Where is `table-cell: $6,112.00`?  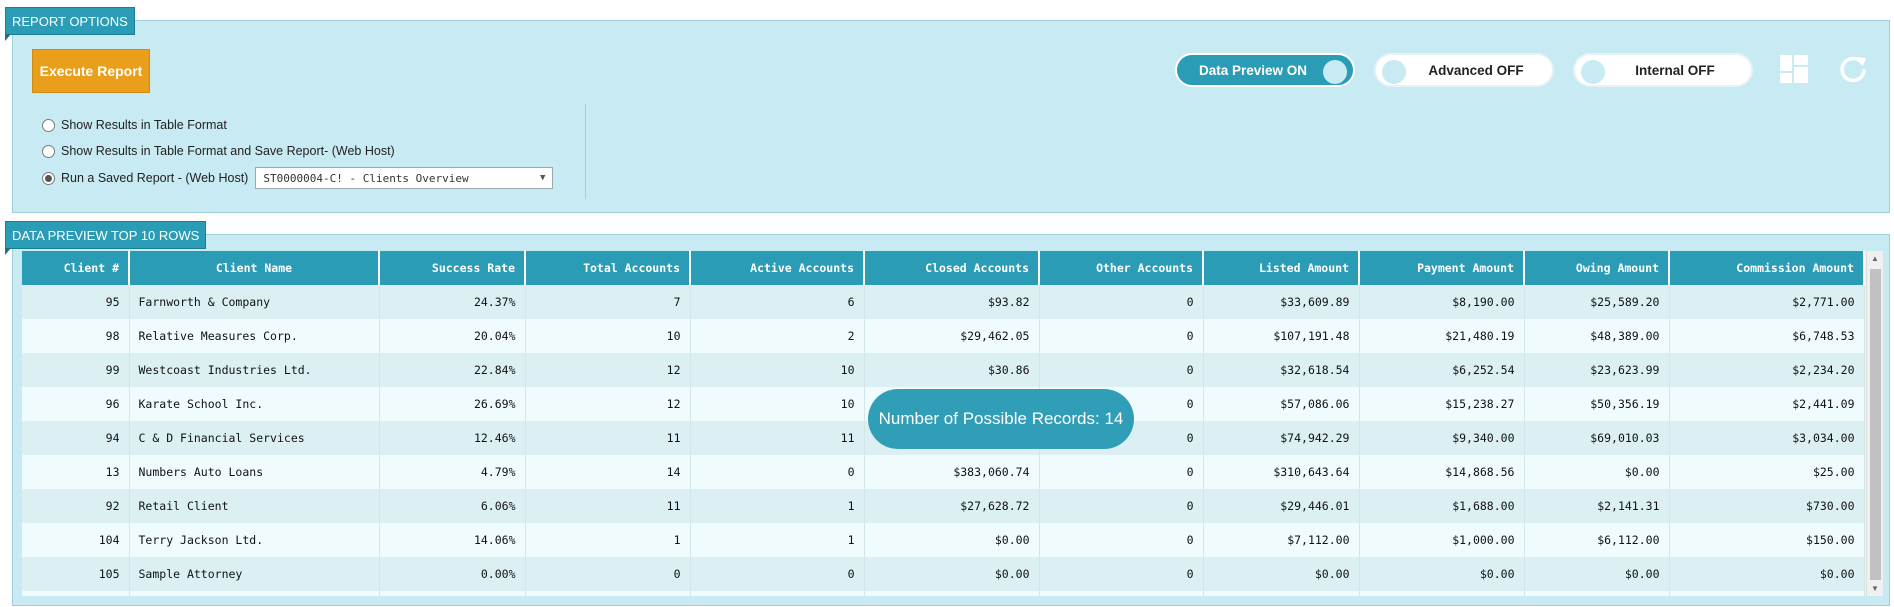 table-cell: $6,112.00 is located at coordinates (1597, 540).